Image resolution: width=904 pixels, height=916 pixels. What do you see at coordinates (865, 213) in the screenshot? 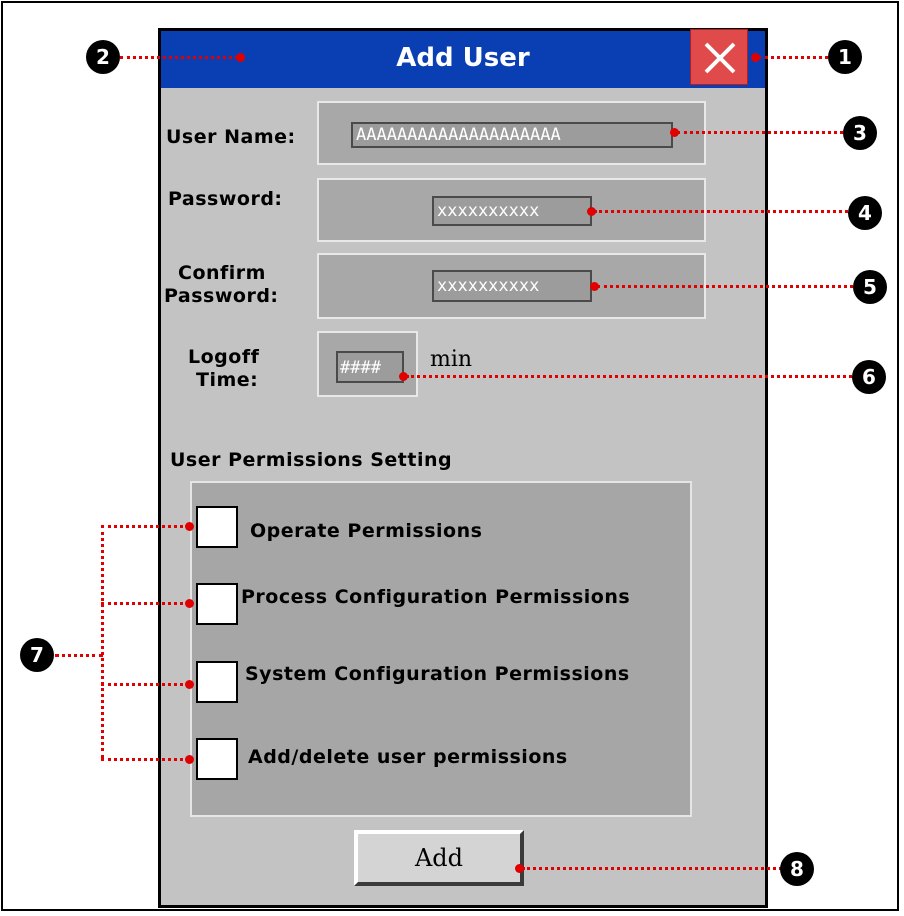
I see `callout-4: 4` at bounding box center [865, 213].